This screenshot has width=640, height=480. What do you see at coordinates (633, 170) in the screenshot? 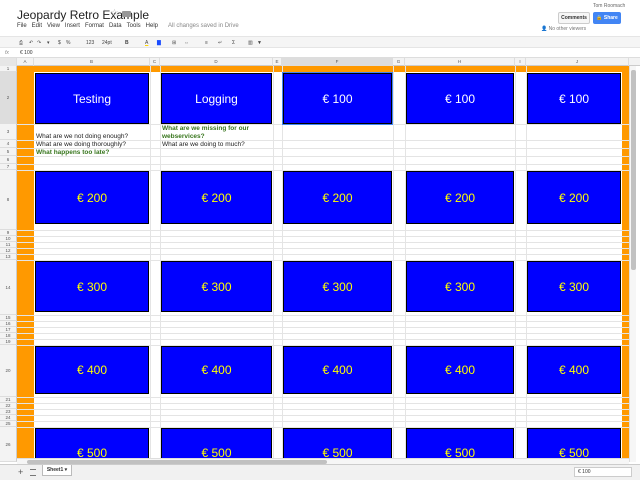
I see `vertical-scroll-thumb` at bounding box center [633, 170].